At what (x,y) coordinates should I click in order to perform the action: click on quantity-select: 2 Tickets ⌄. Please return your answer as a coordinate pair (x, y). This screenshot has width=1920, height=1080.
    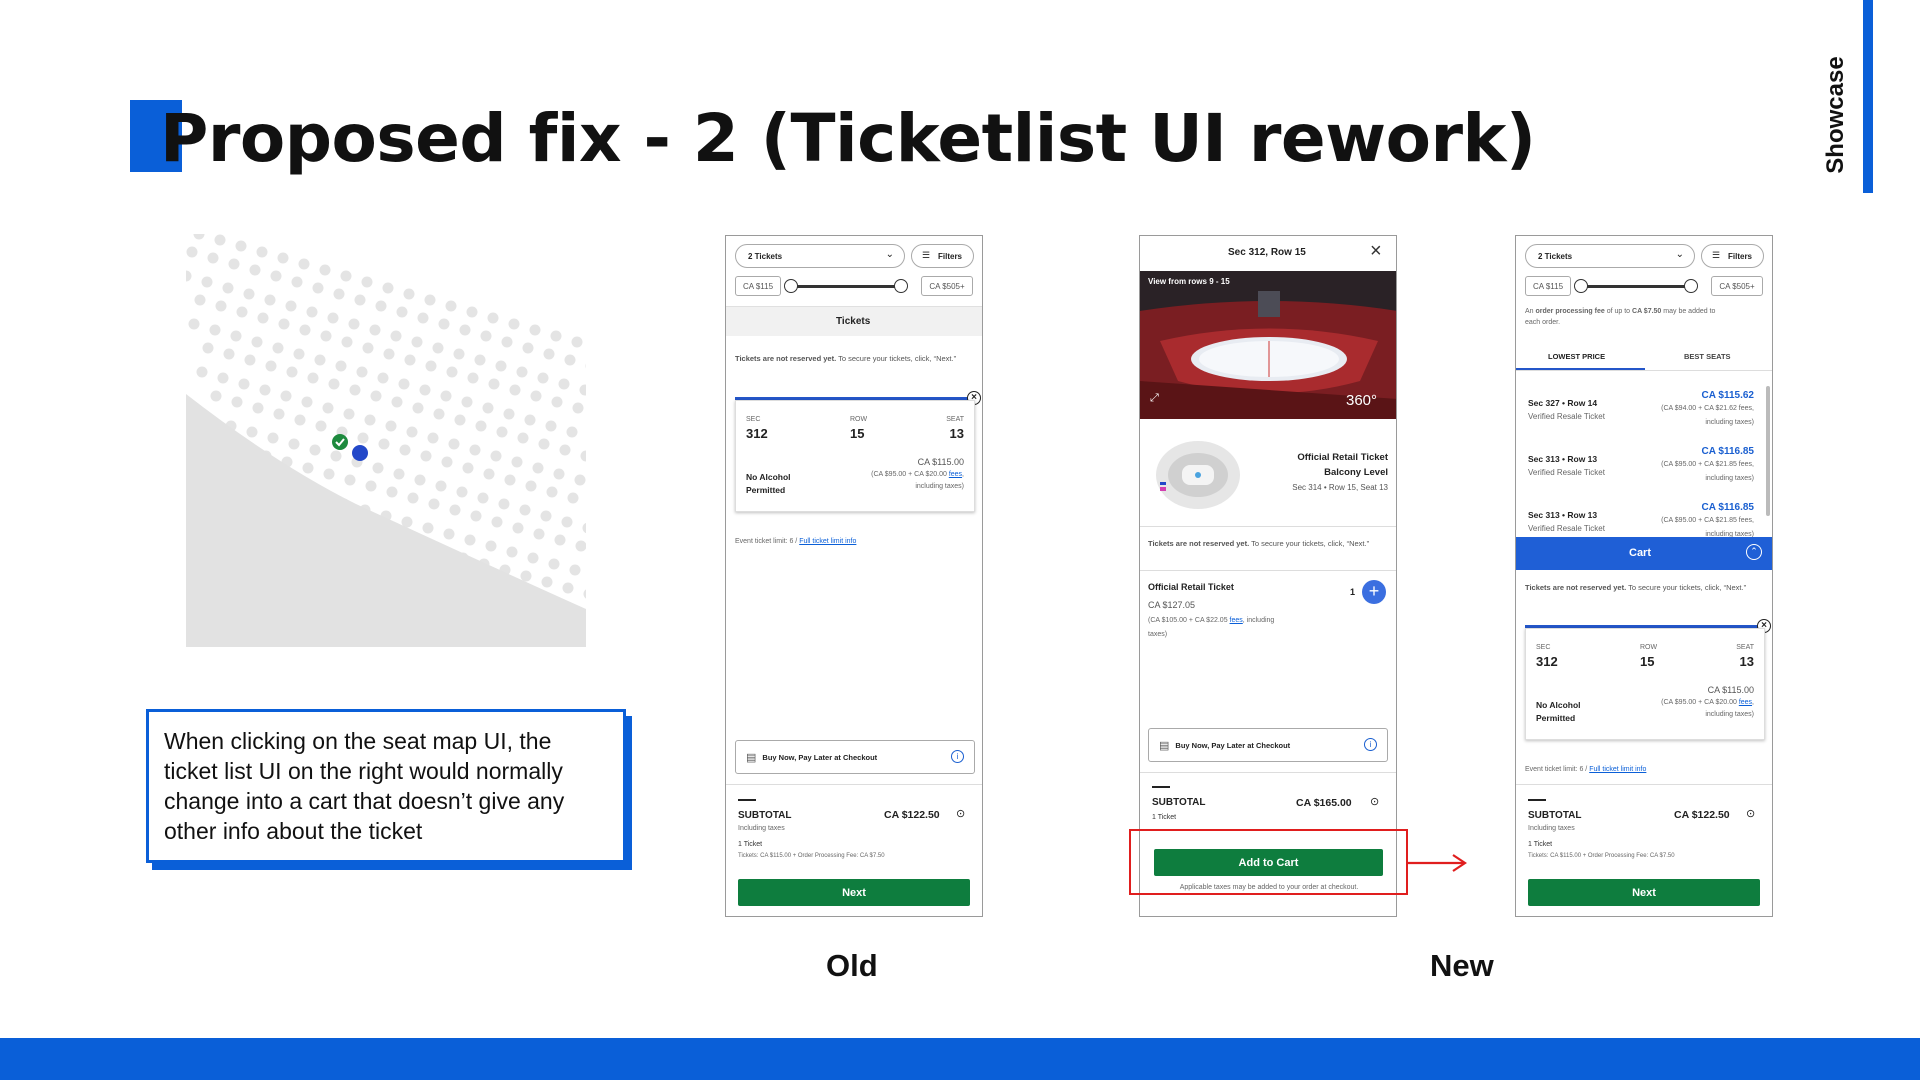
    Looking at the image, I should click on (820, 256).